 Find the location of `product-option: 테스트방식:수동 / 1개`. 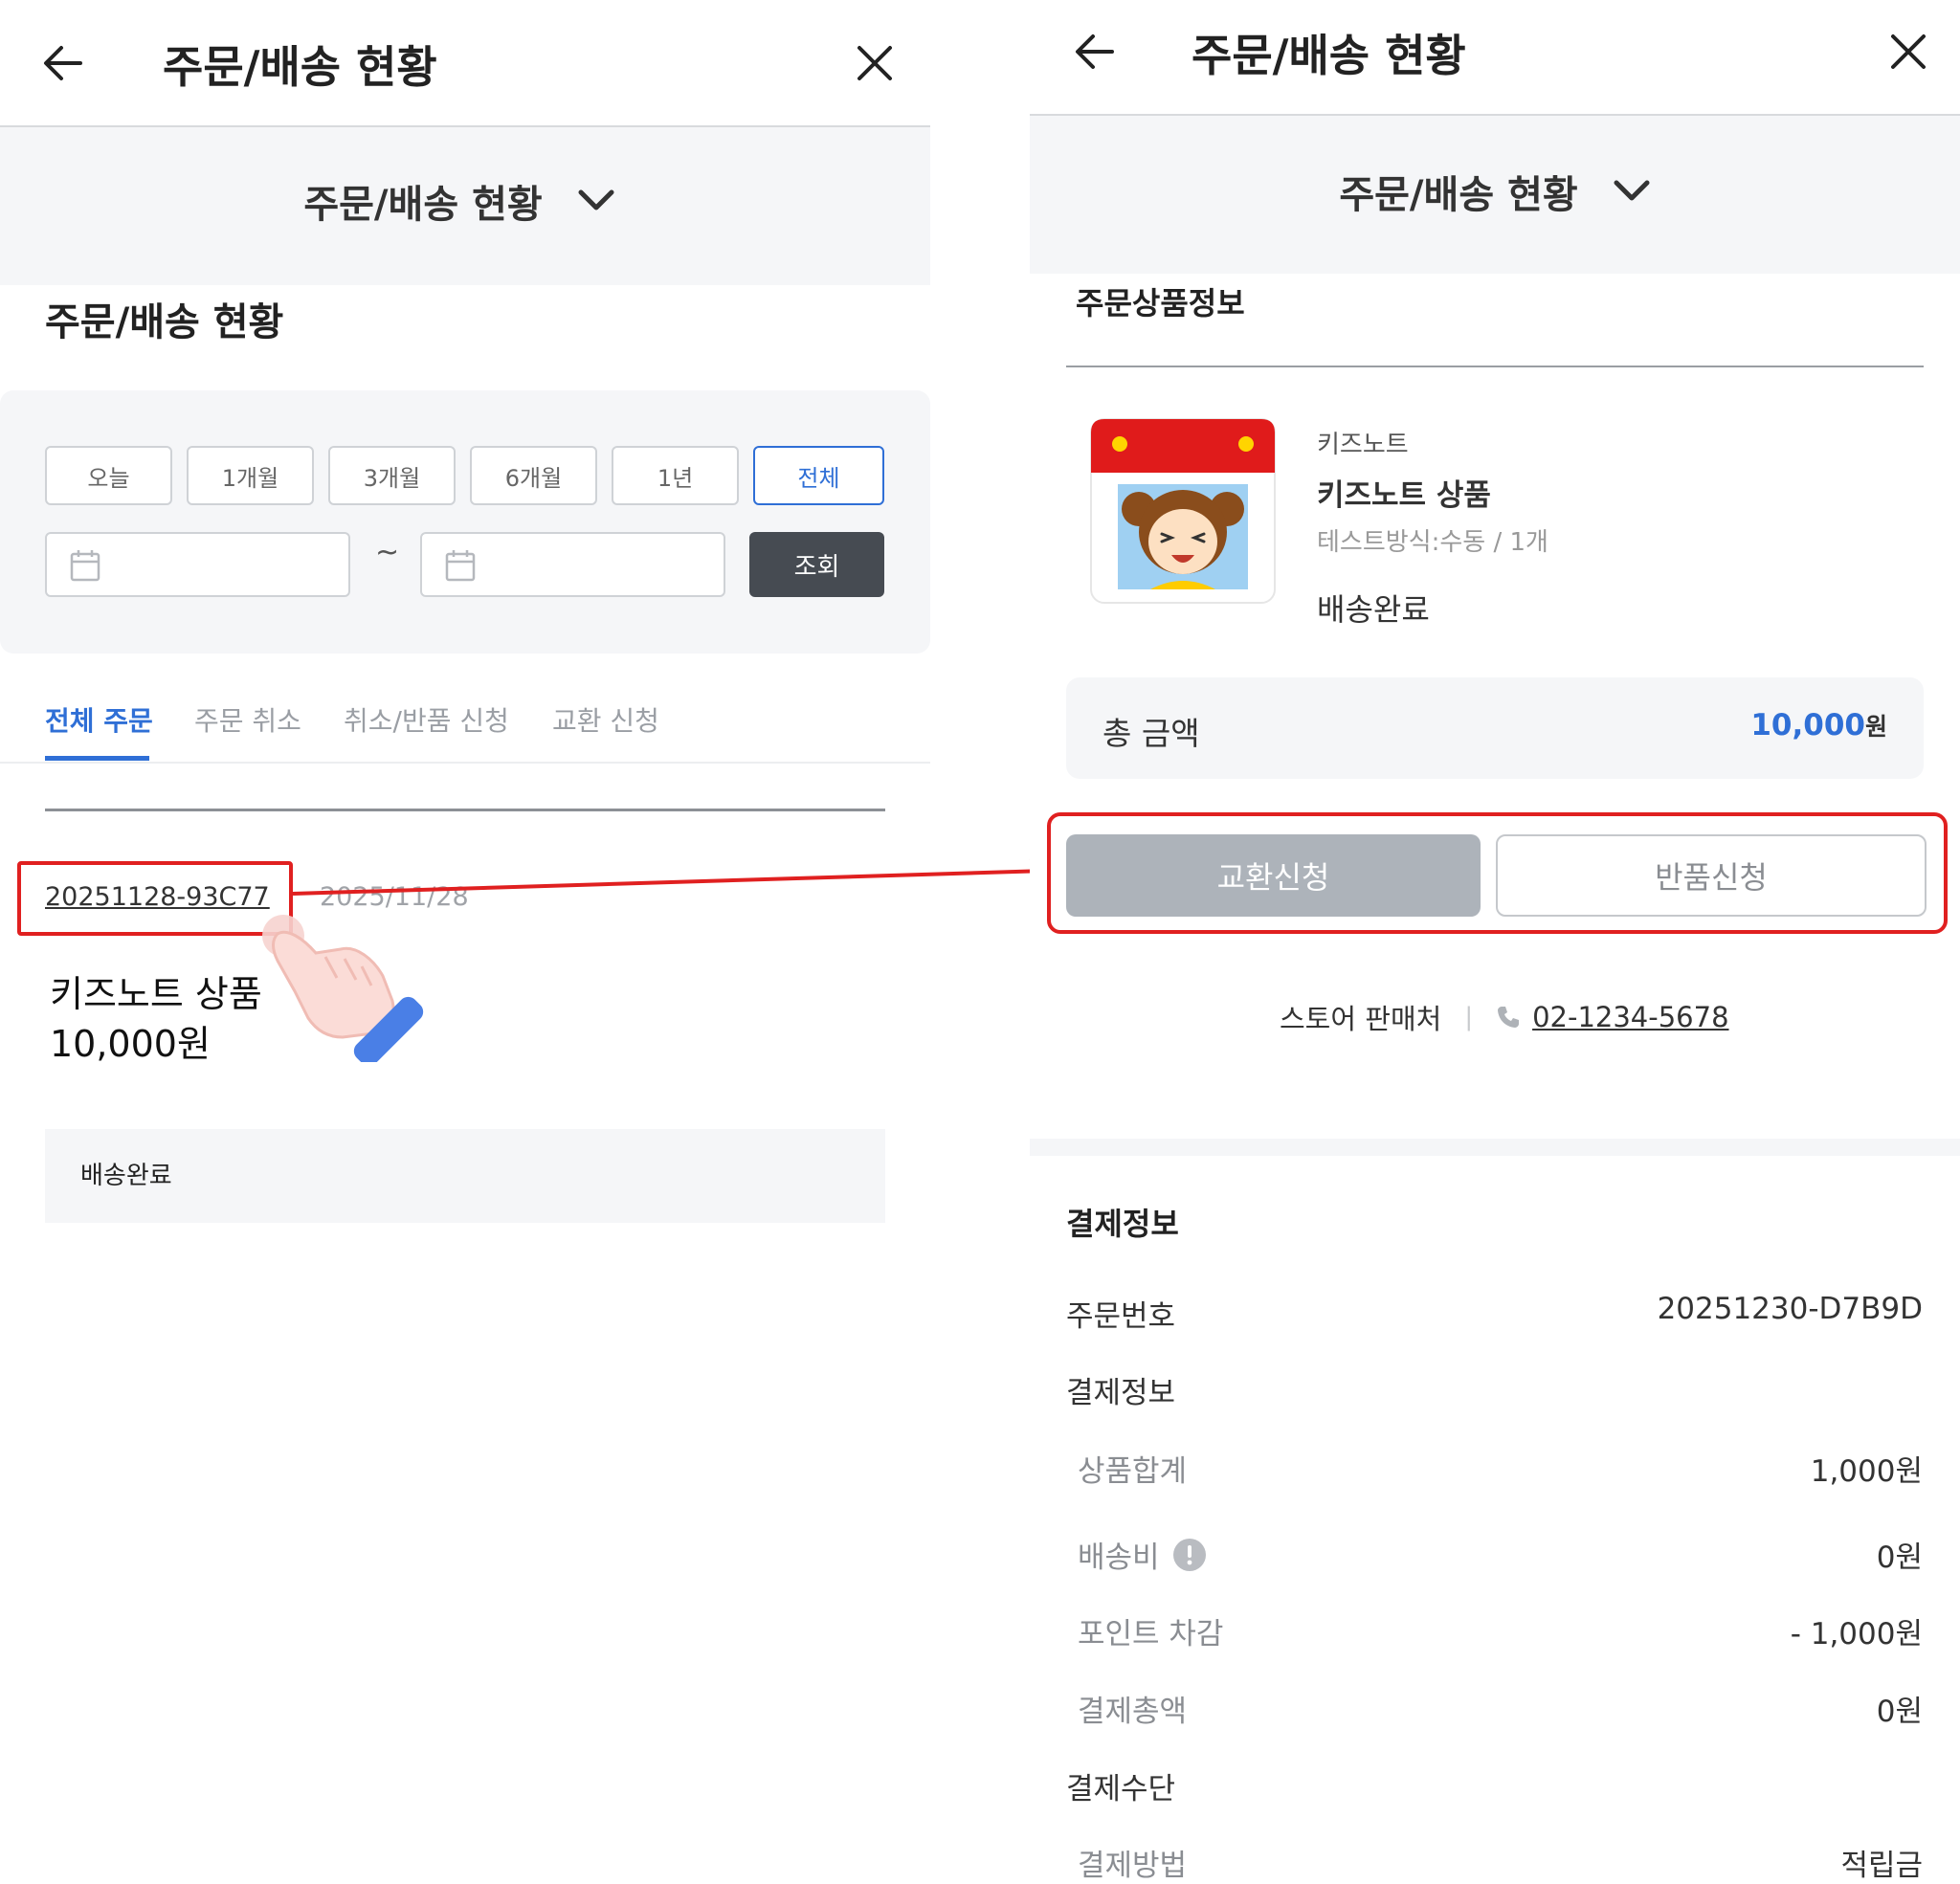

product-option: 테스트방식:수동 / 1개 is located at coordinates (1432, 542).